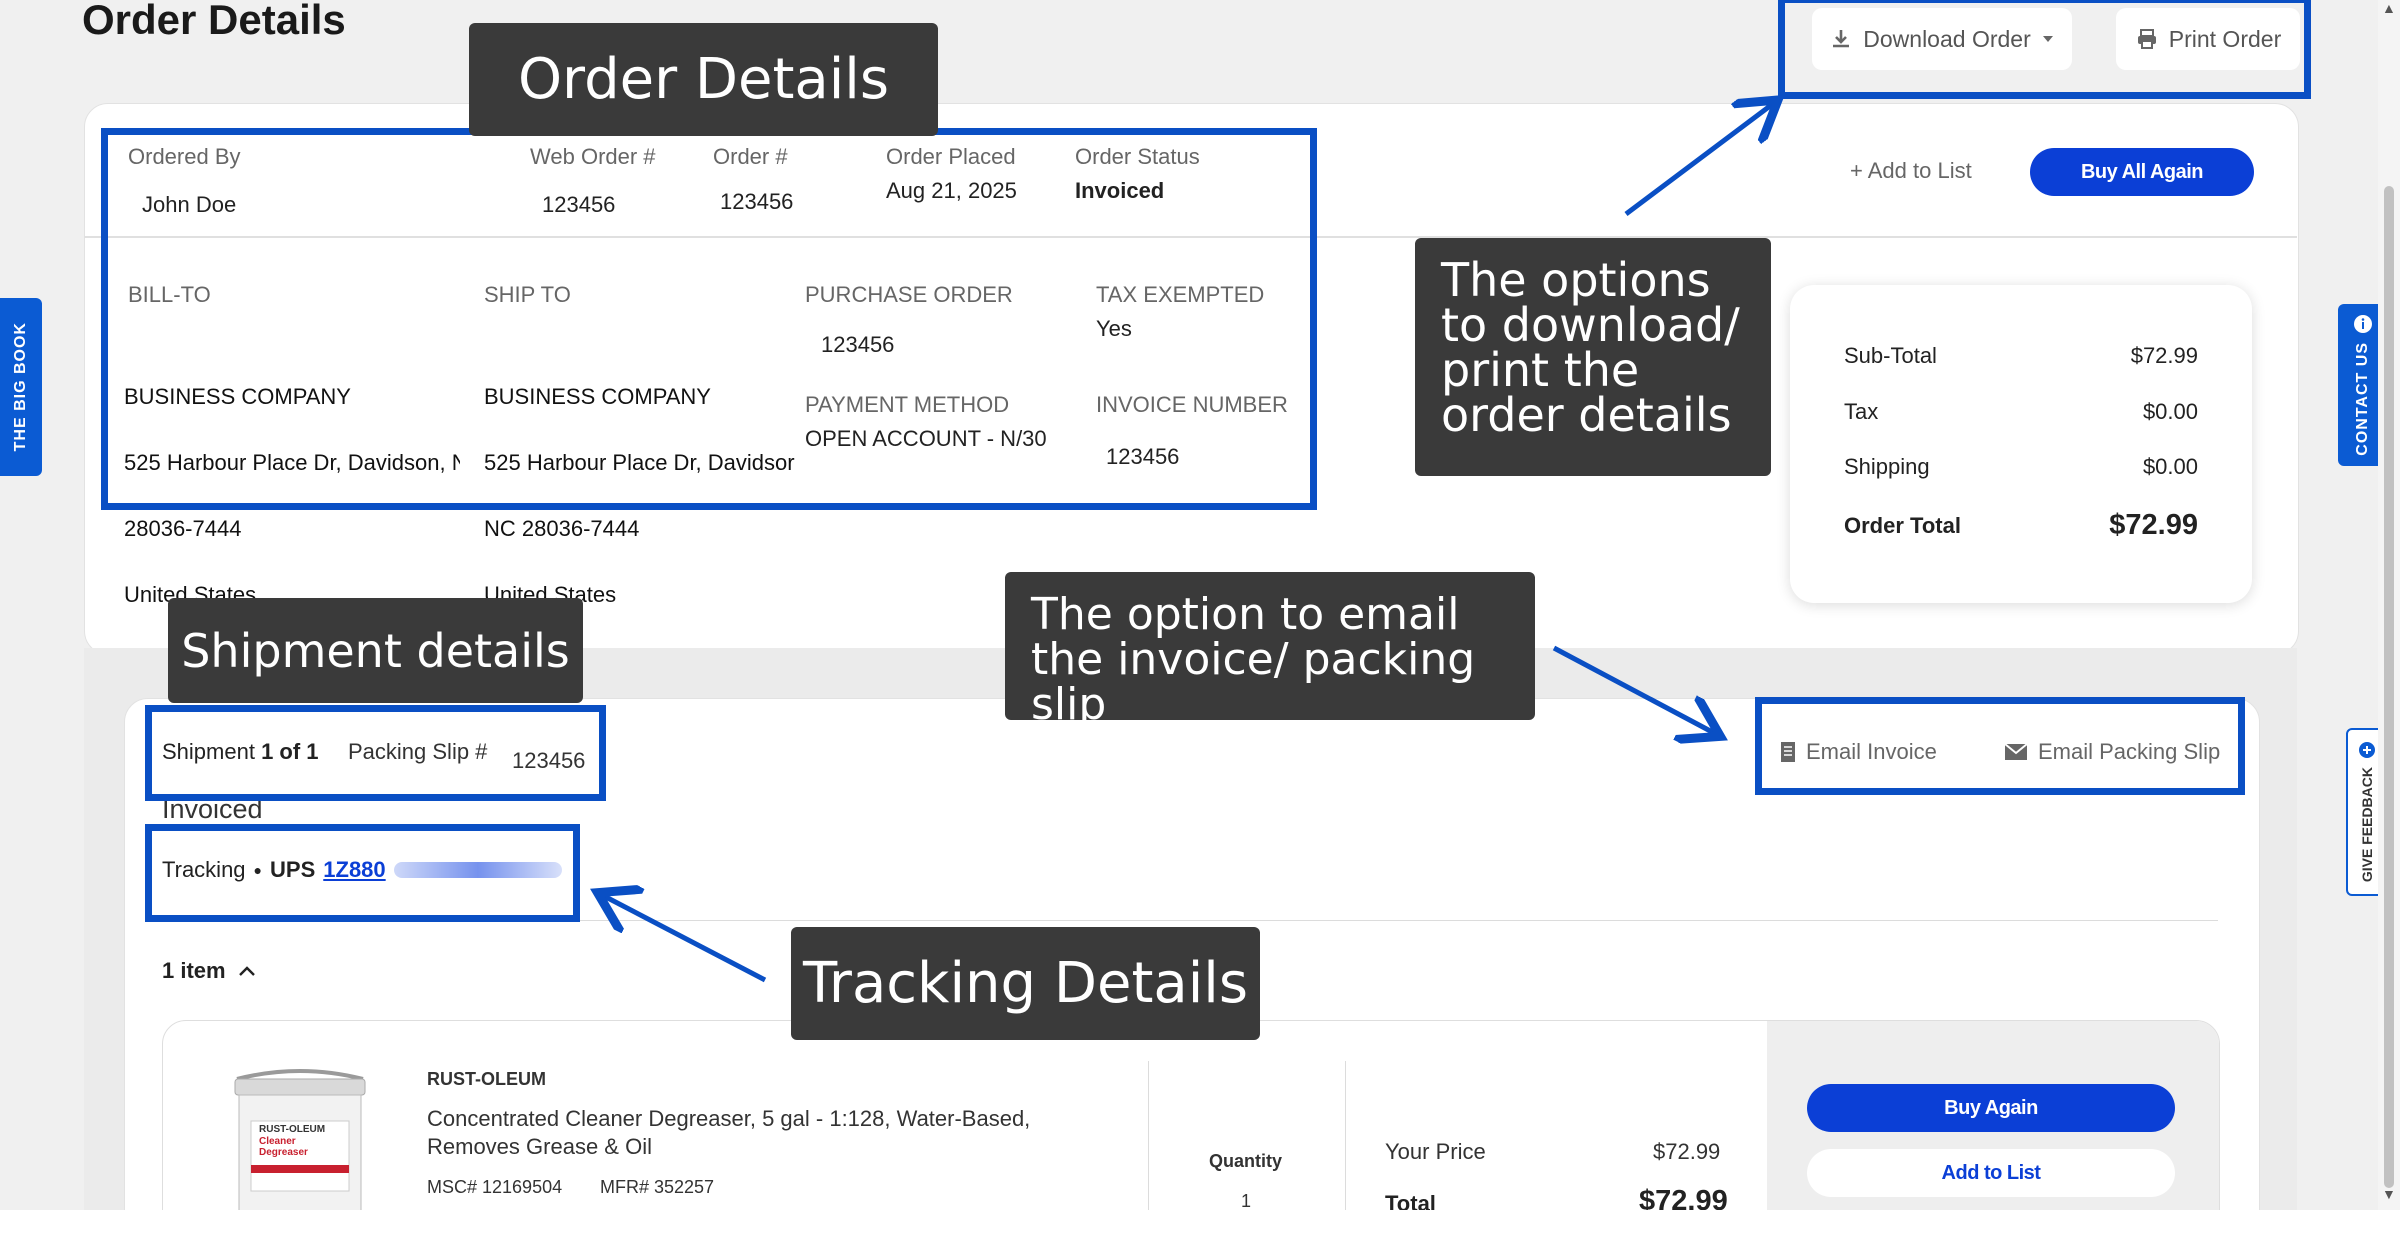  What do you see at coordinates (290, 751) in the screenshot?
I see `shipment-count-value: 1 of 1` at bounding box center [290, 751].